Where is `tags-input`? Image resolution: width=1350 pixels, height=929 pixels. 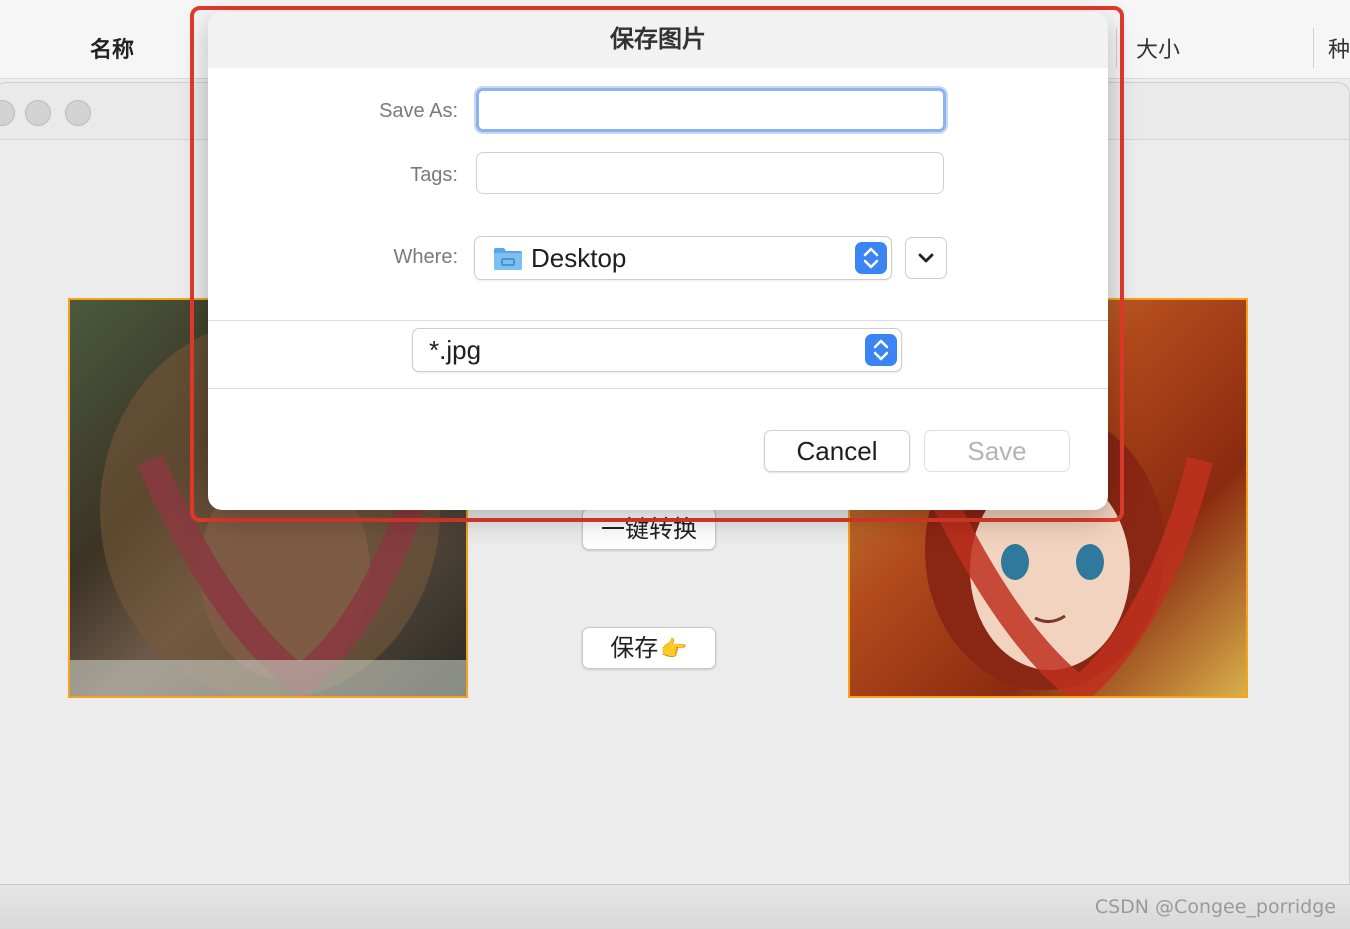
tags-input is located at coordinates (710, 173).